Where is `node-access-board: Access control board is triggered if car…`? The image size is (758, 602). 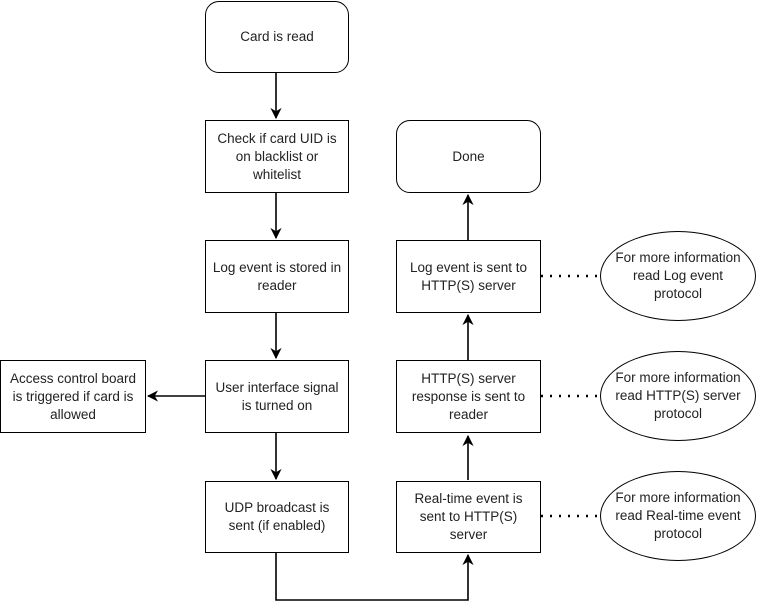
node-access-board: Access control board is triggered if car… is located at coordinates (73, 396).